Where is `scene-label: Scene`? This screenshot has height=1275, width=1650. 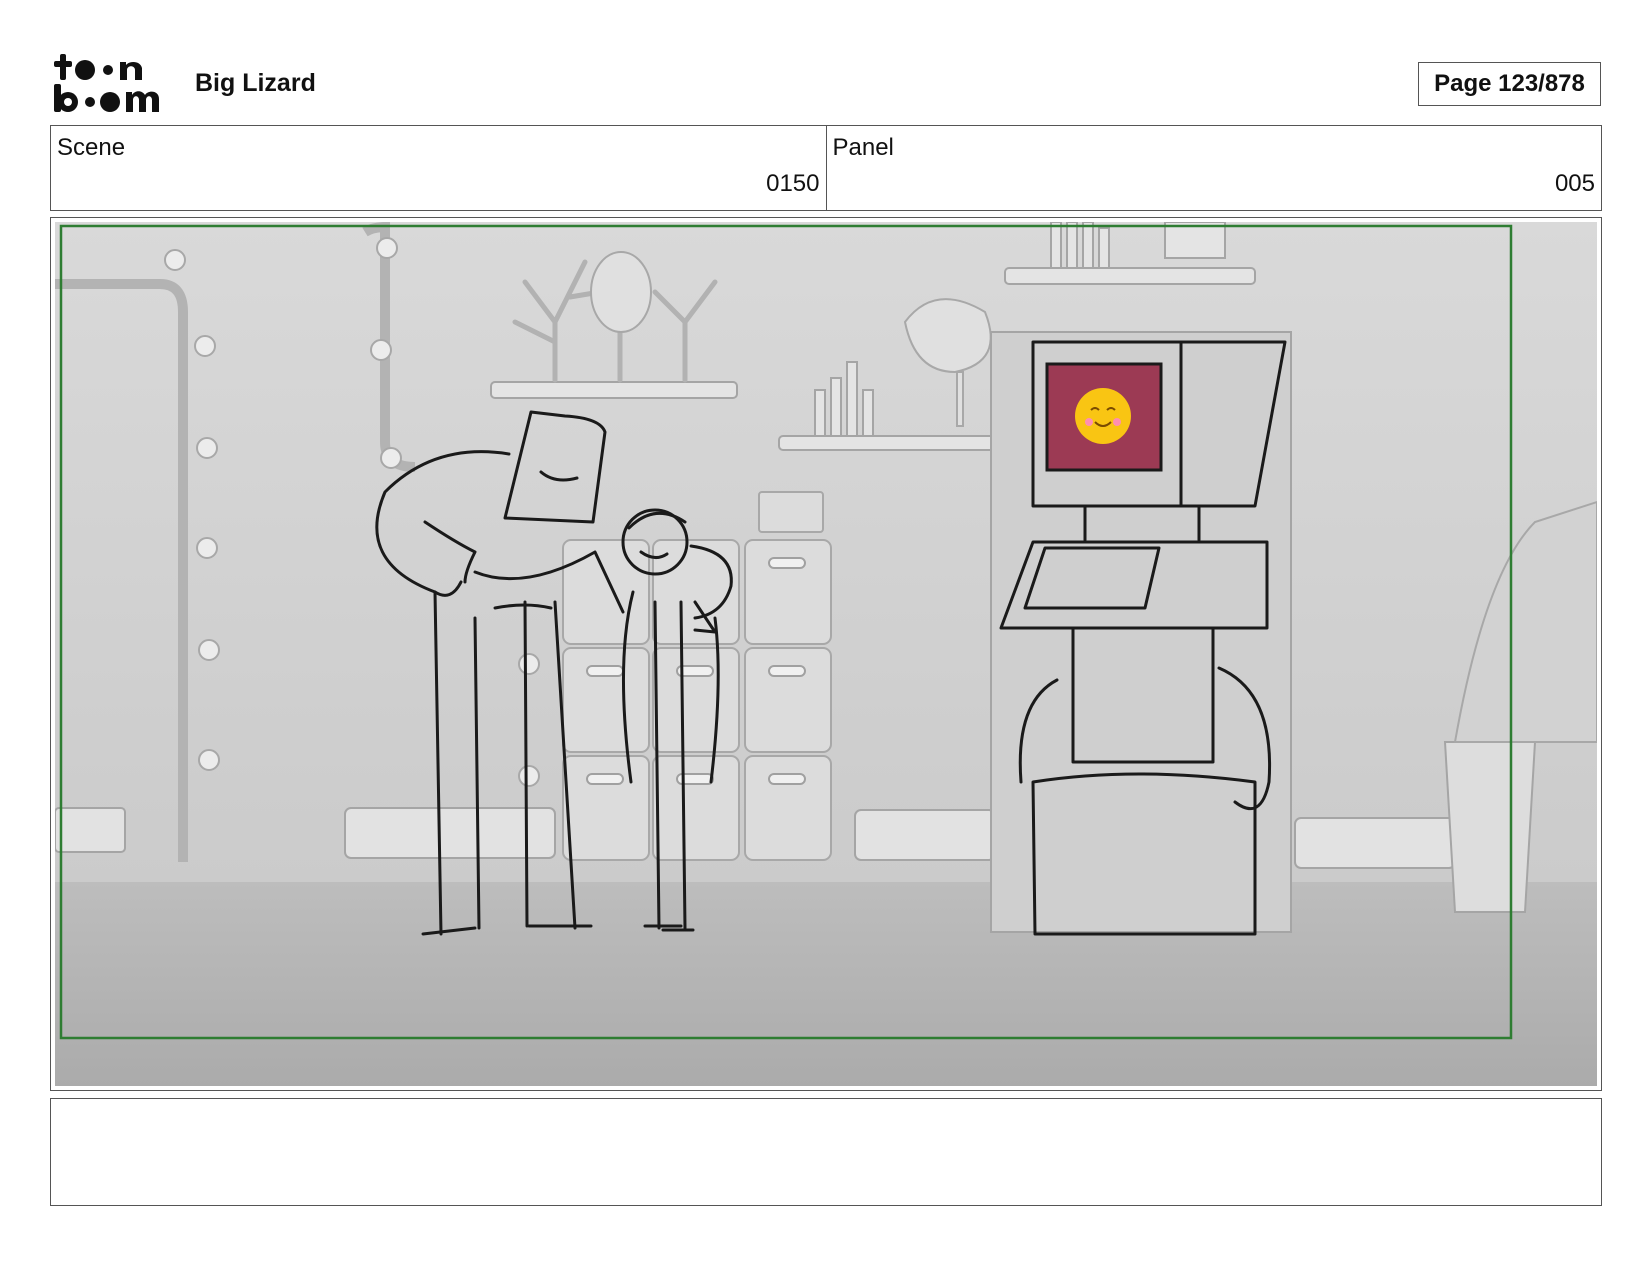
scene-label: Scene is located at coordinates (91, 147).